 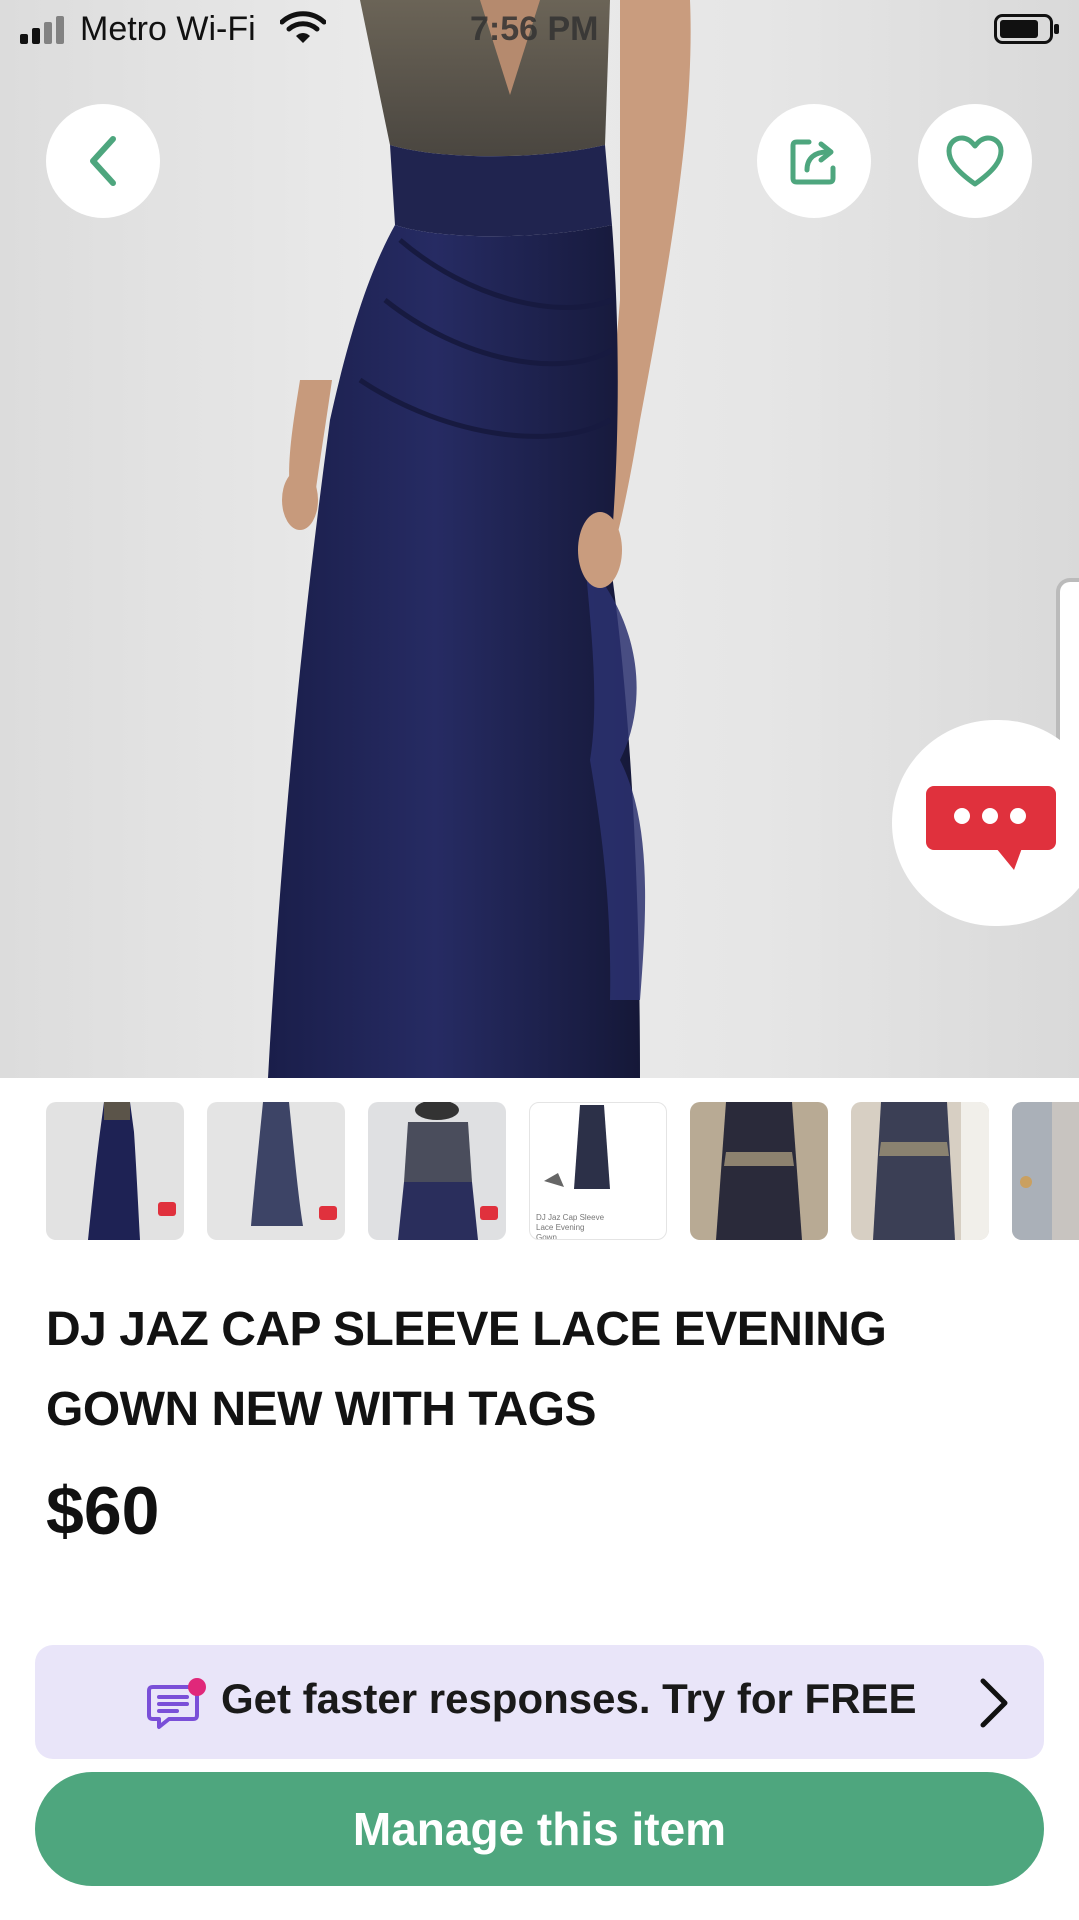 I want to click on favorite-button, so click(x=975, y=161).